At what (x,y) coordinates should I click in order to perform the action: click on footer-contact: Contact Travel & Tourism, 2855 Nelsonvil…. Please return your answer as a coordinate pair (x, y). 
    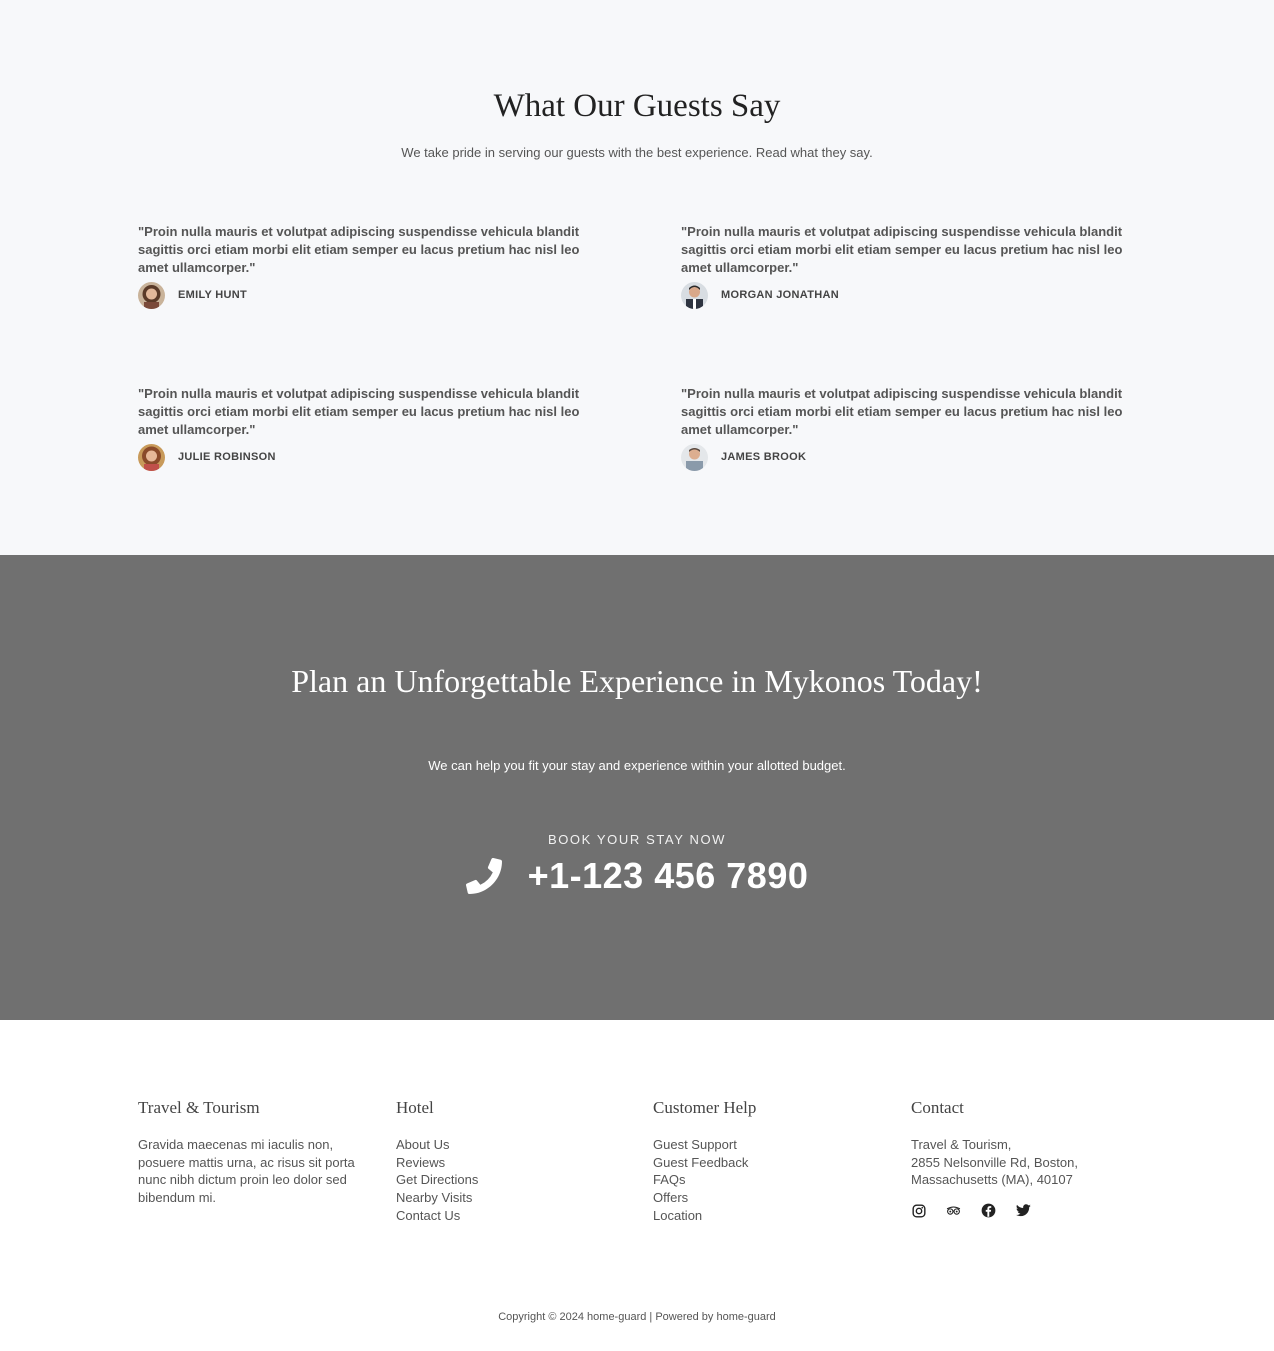
    Looking at the image, I should click on (1031, 1158).